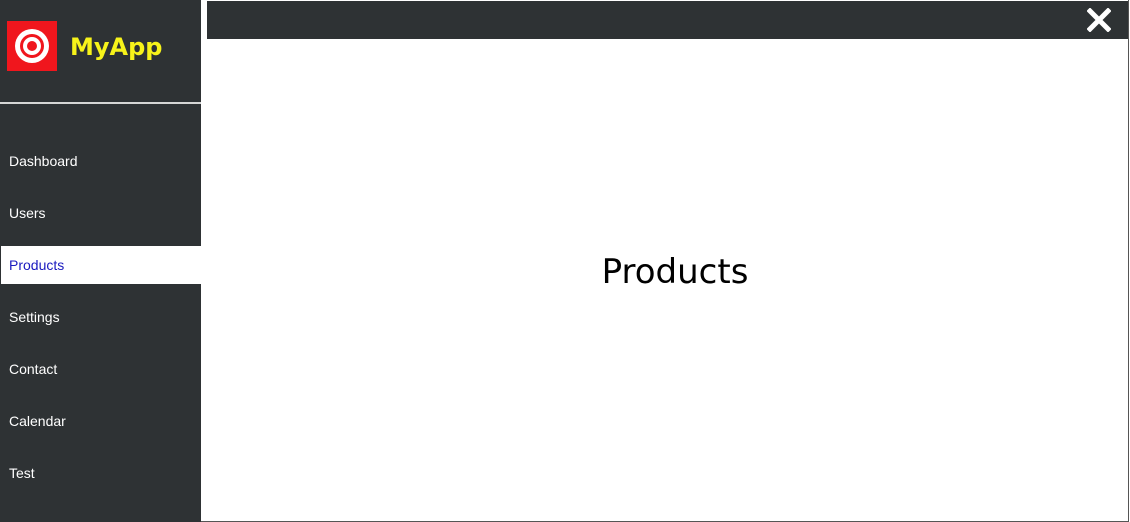 The width and height of the screenshot is (1130, 522). I want to click on target-icon, so click(32, 46).